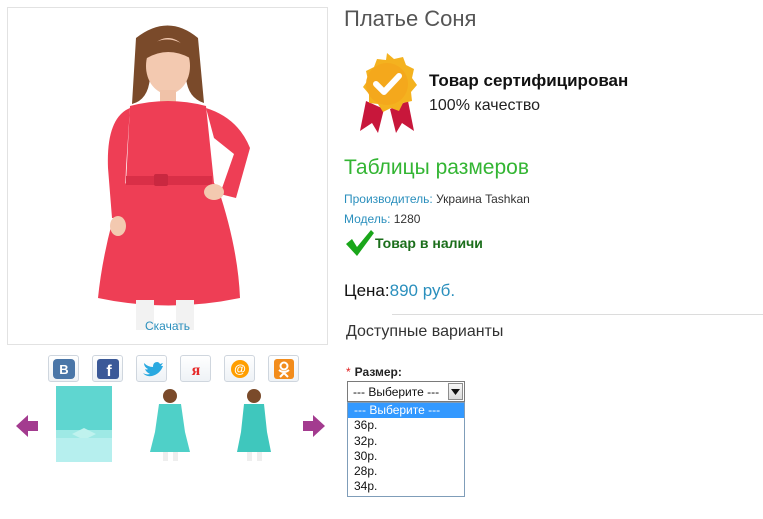 This screenshot has height=519, width=763. I want to click on twitter-share-button, so click(151, 368).